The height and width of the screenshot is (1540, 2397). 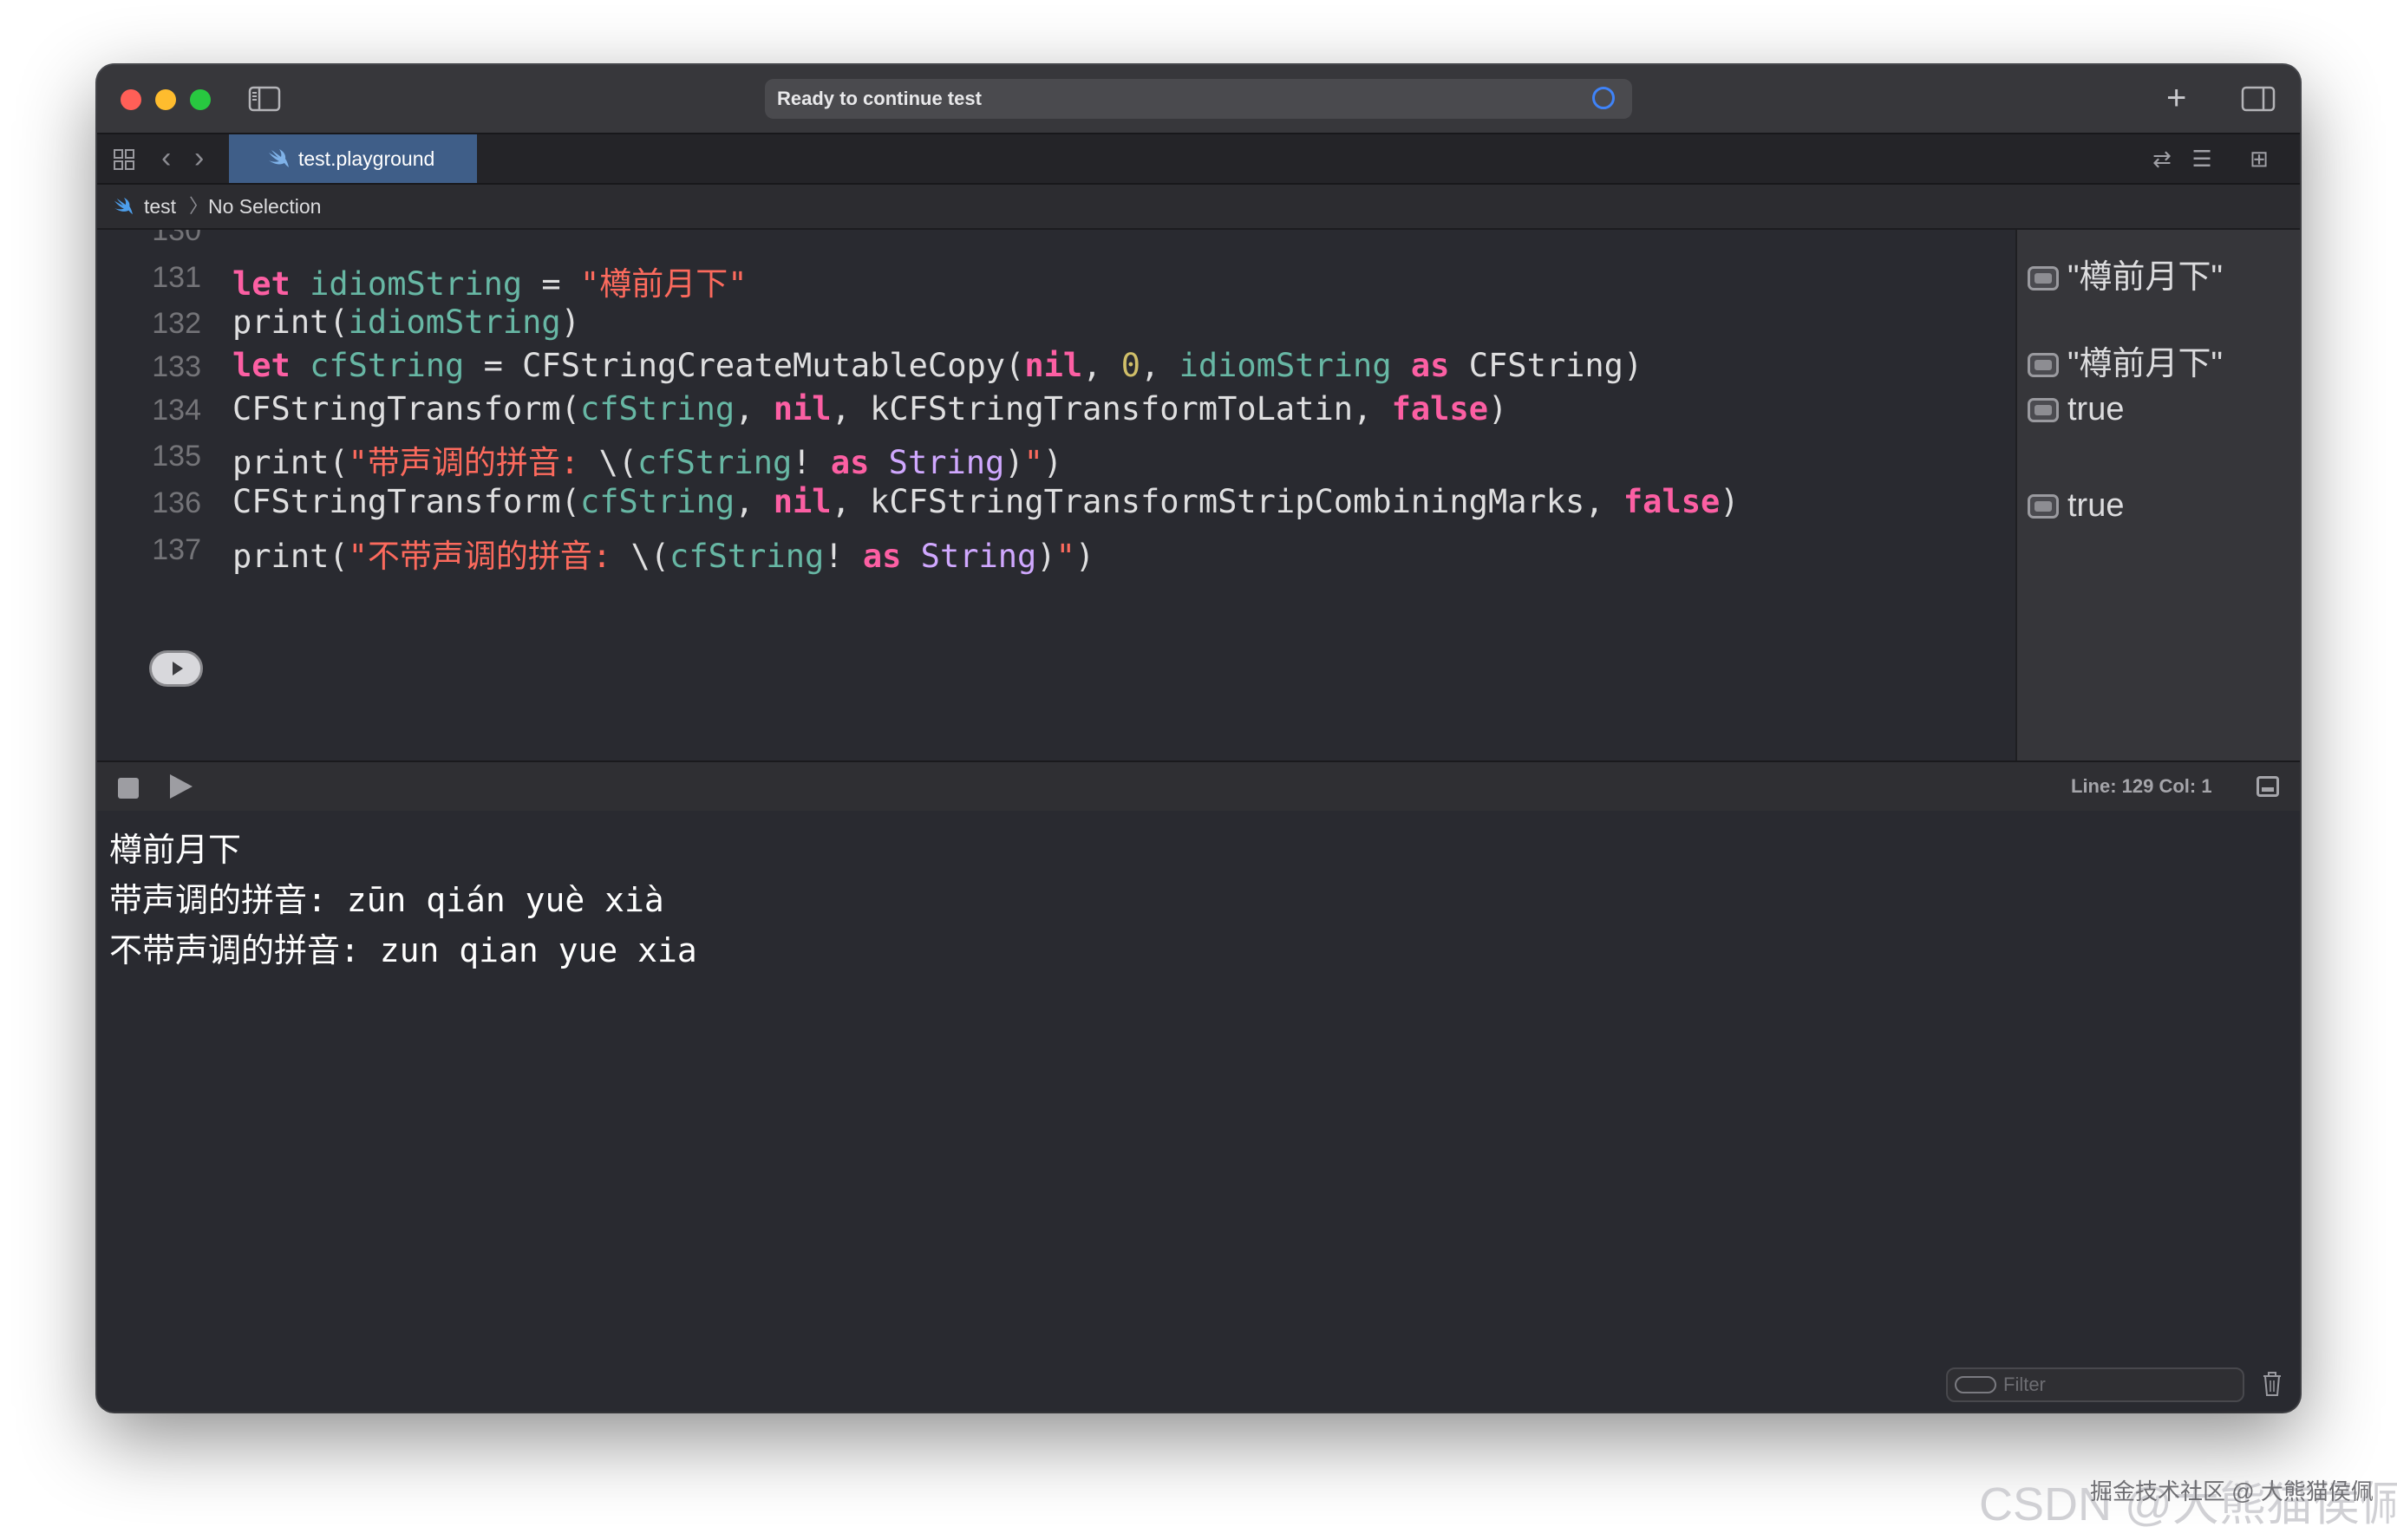 I want to click on spinner-icon, so click(x=1603, y=98).